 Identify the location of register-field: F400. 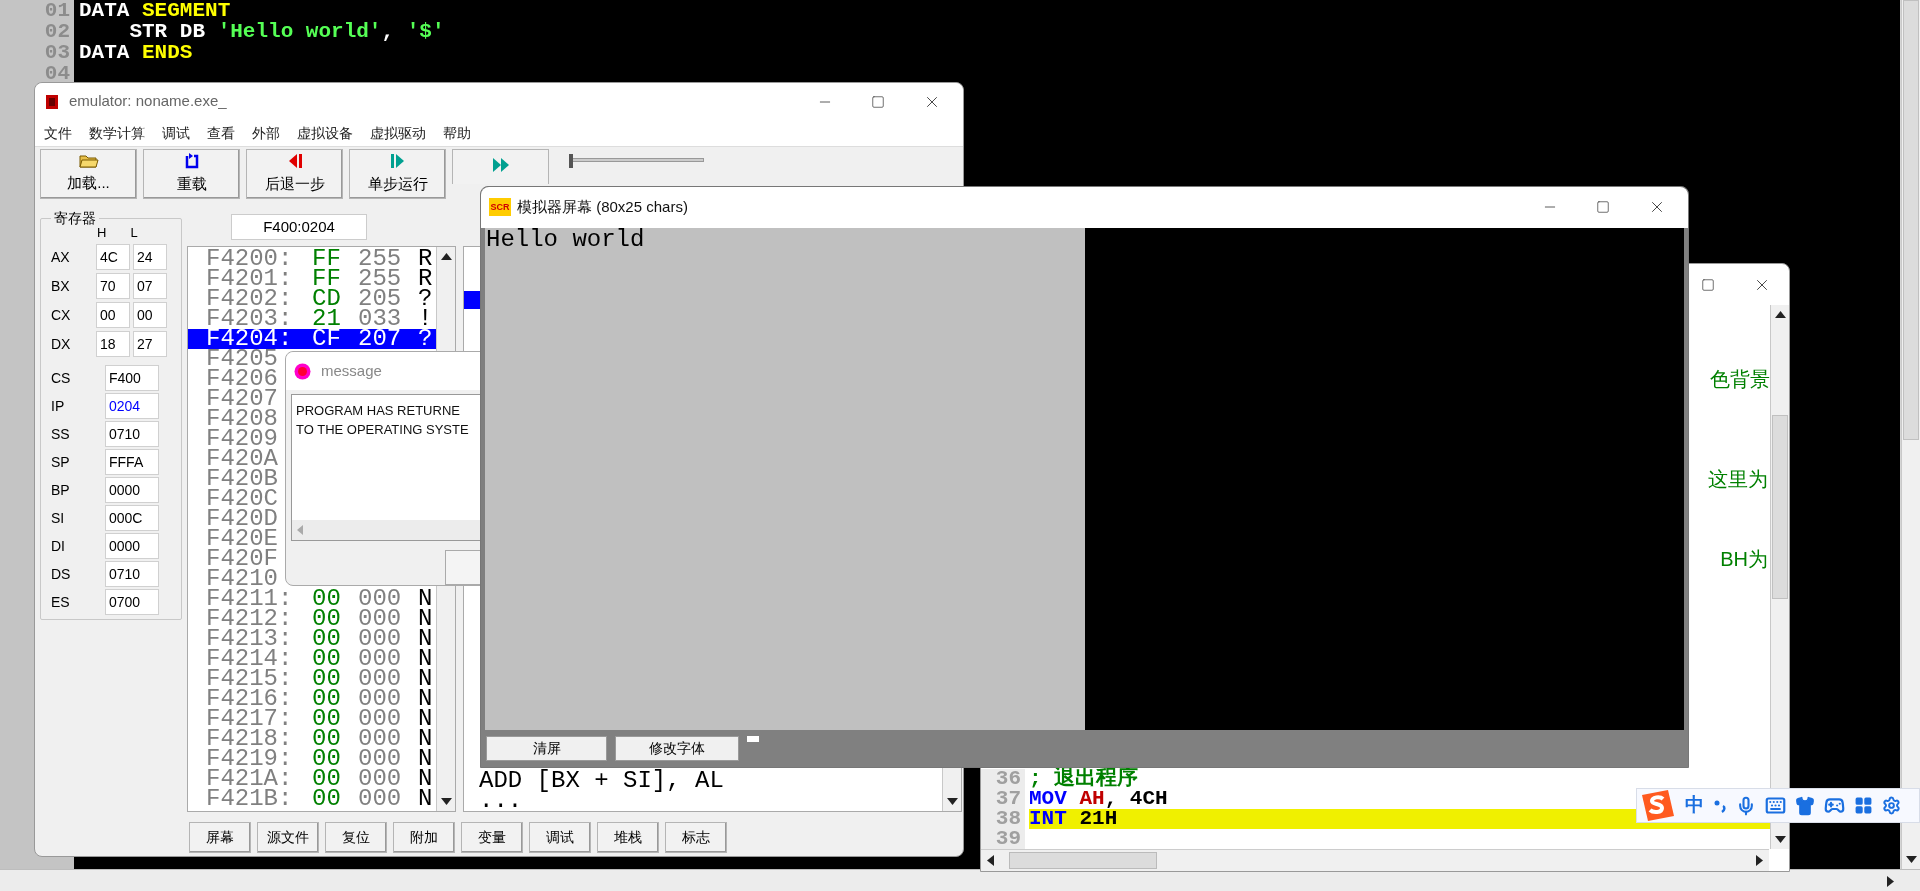
(132, 378).